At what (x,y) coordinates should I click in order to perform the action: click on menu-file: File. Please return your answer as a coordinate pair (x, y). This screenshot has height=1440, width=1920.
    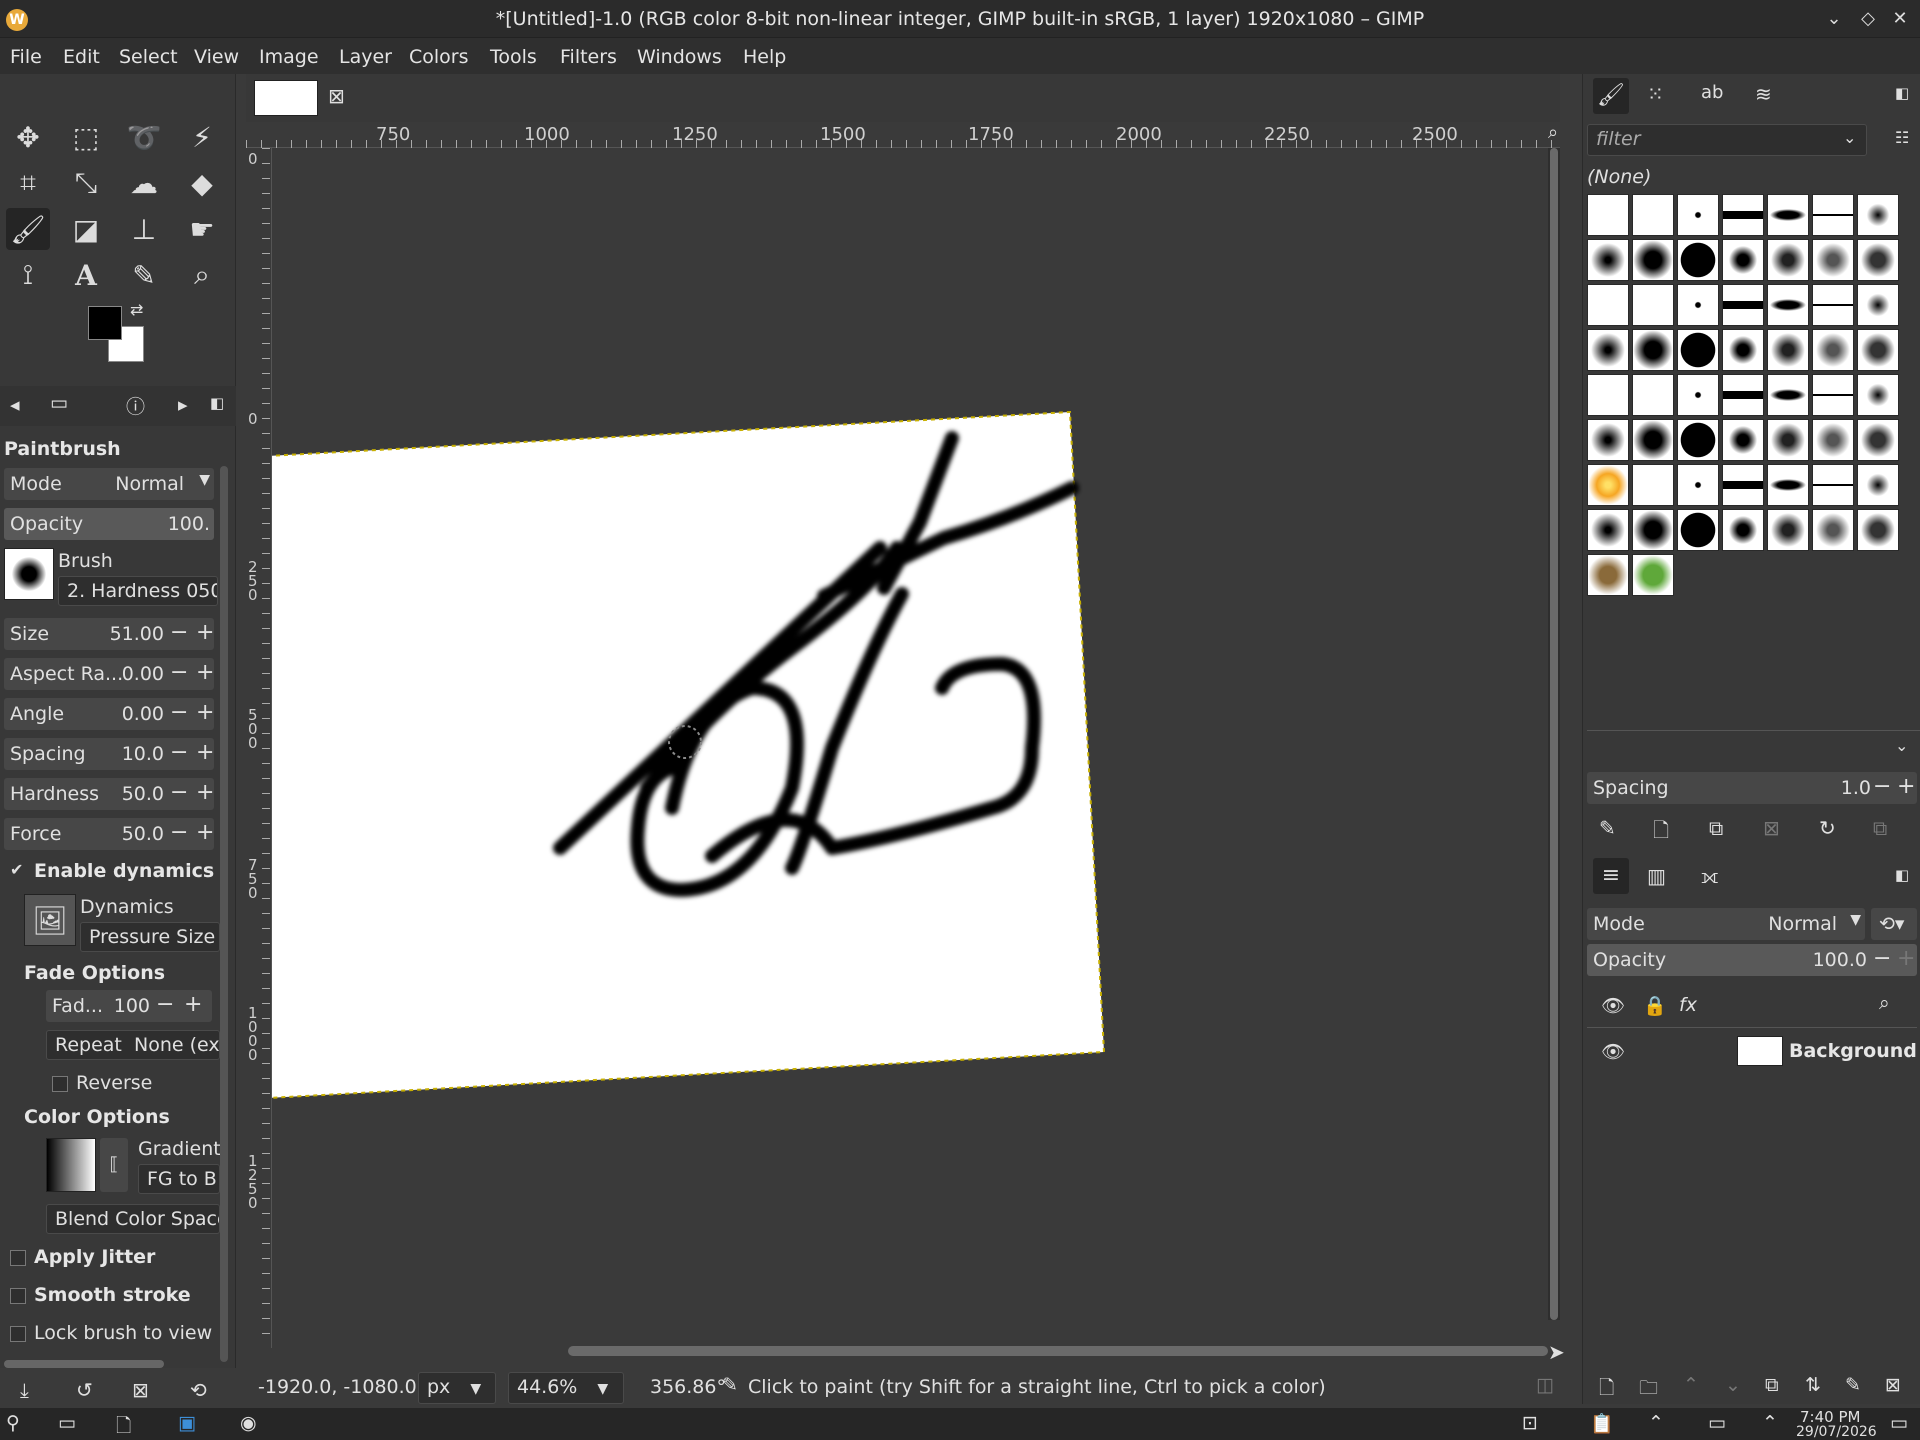
    Looking at the image, I should click on (26, 57).